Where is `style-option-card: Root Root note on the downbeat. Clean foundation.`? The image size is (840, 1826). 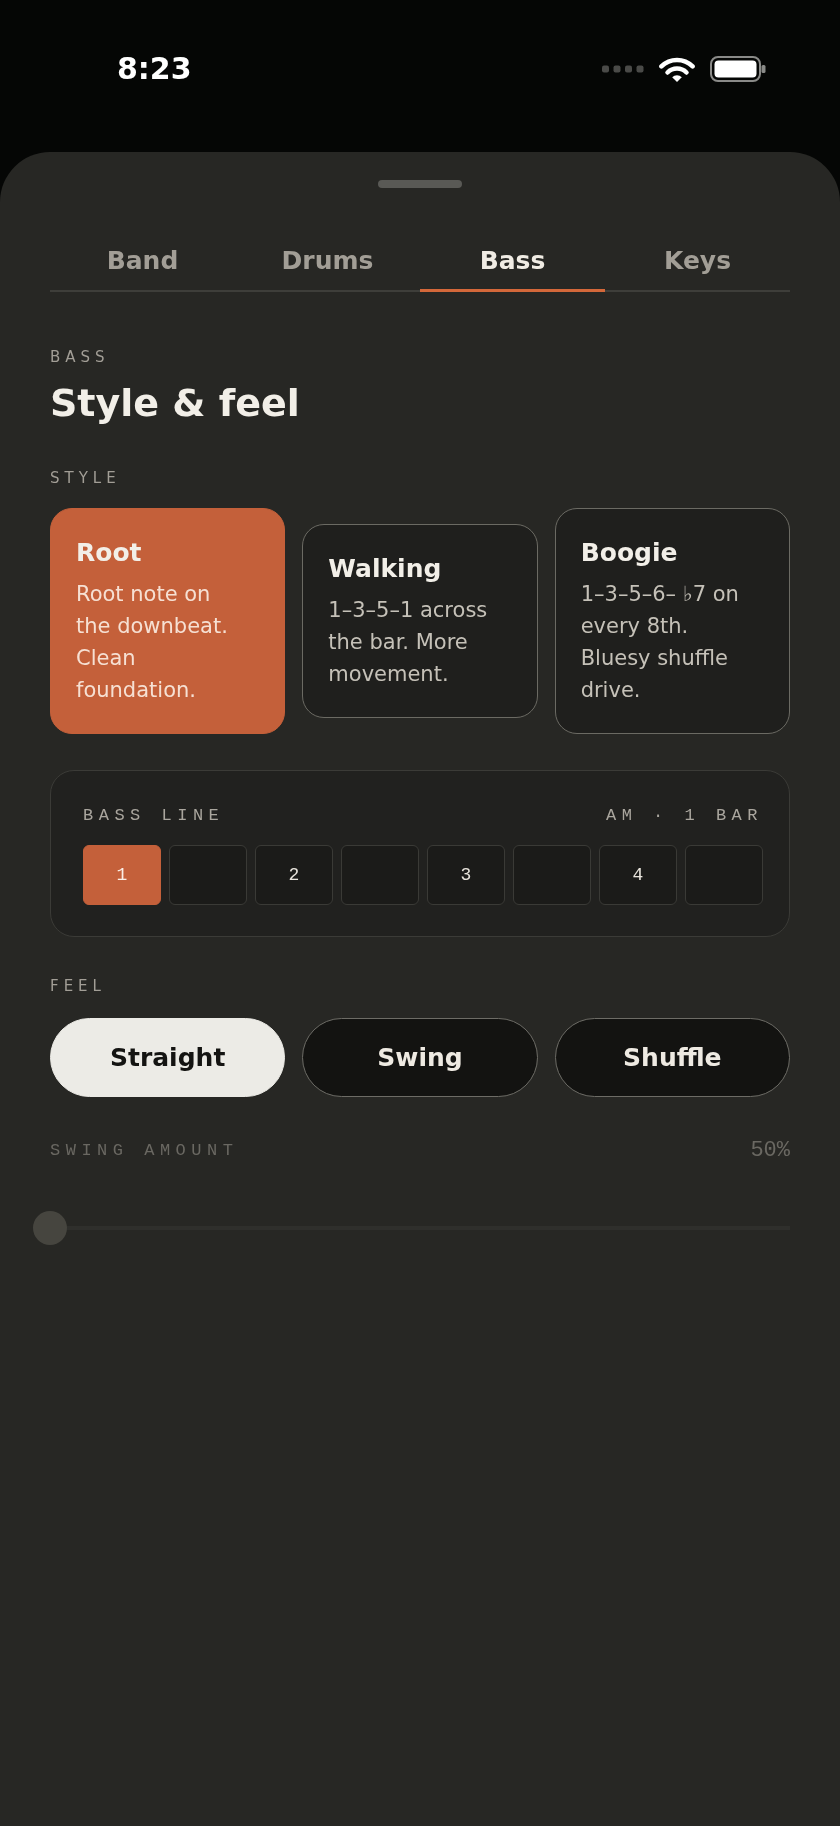
style-option-card: Root Root note on the downbeat. Clean foundation. is located at coordinates (168, 621).